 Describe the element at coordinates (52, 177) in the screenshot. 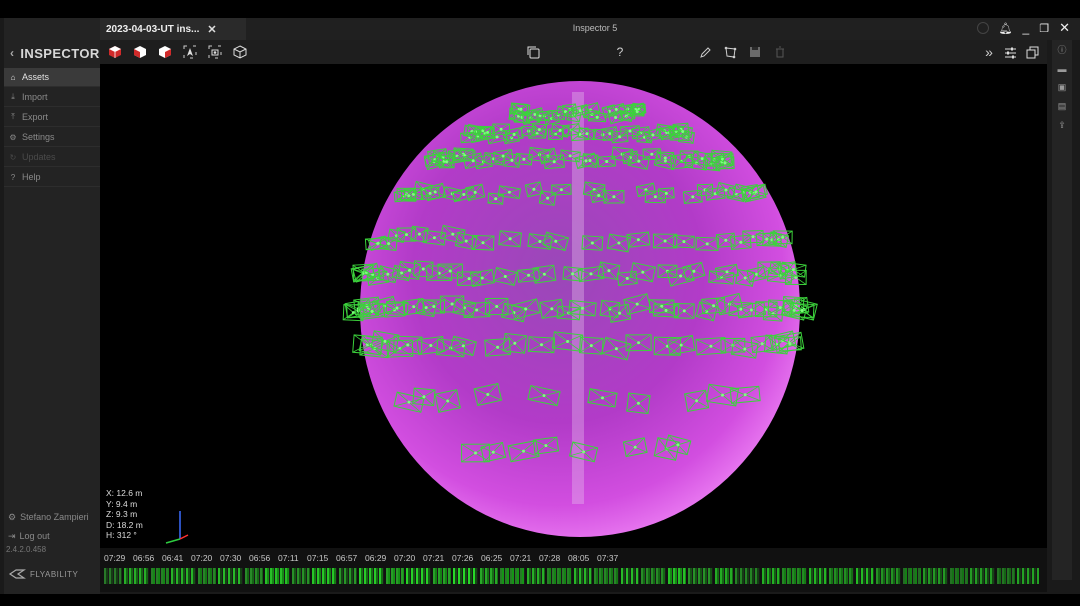

I see `sidebar-item-help: ? Help` at that location.